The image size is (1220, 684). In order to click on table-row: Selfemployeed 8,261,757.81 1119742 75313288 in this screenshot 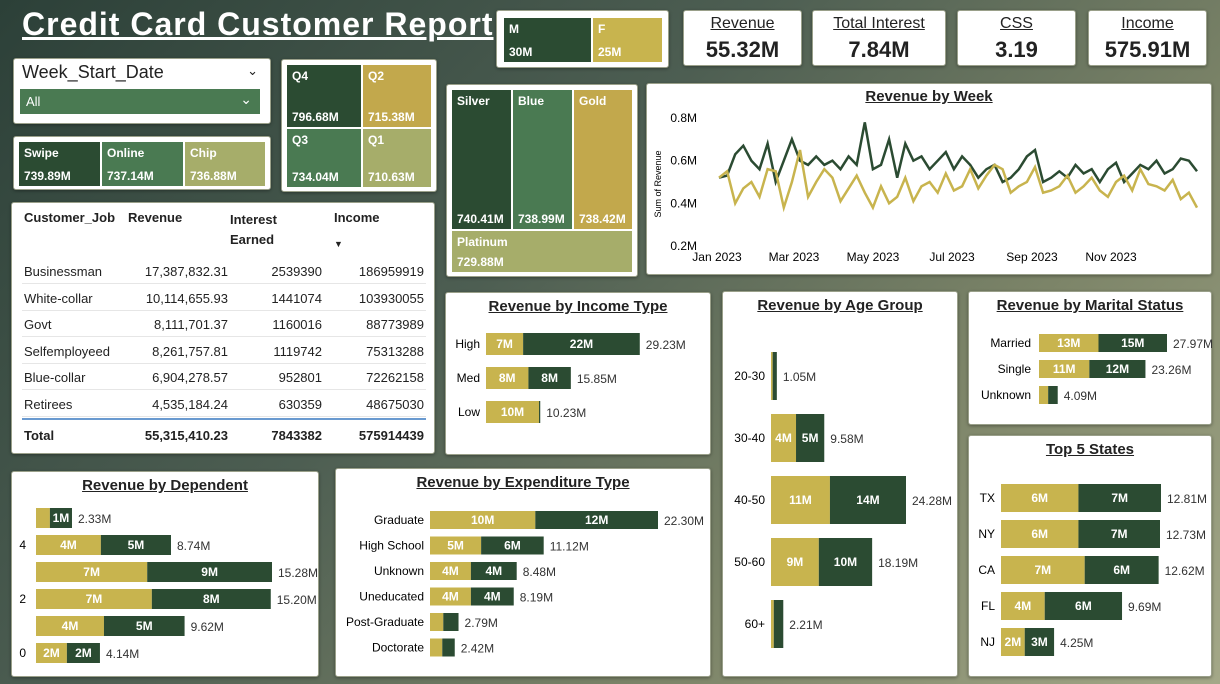, I will do `click(224, 351)`.